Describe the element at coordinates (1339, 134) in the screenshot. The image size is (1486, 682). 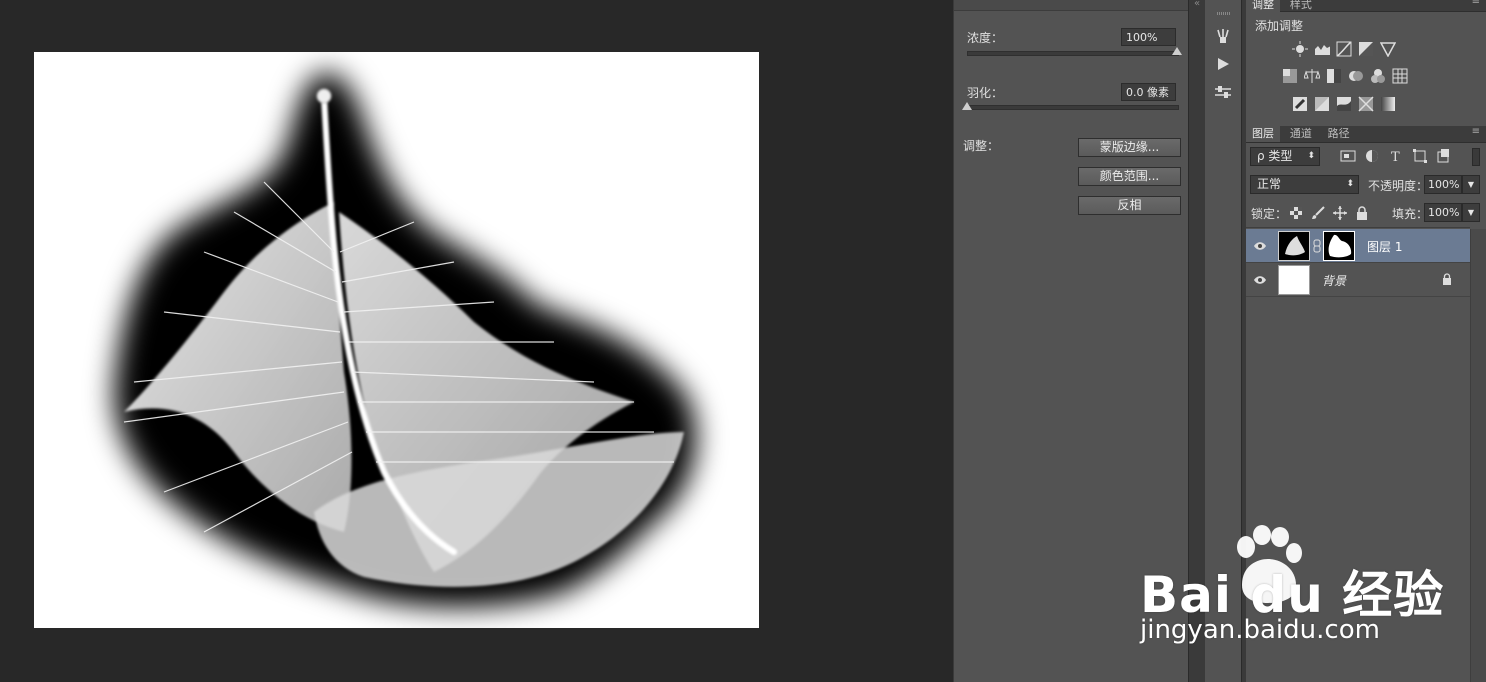
I see `tab-paths: 路径` at that location.